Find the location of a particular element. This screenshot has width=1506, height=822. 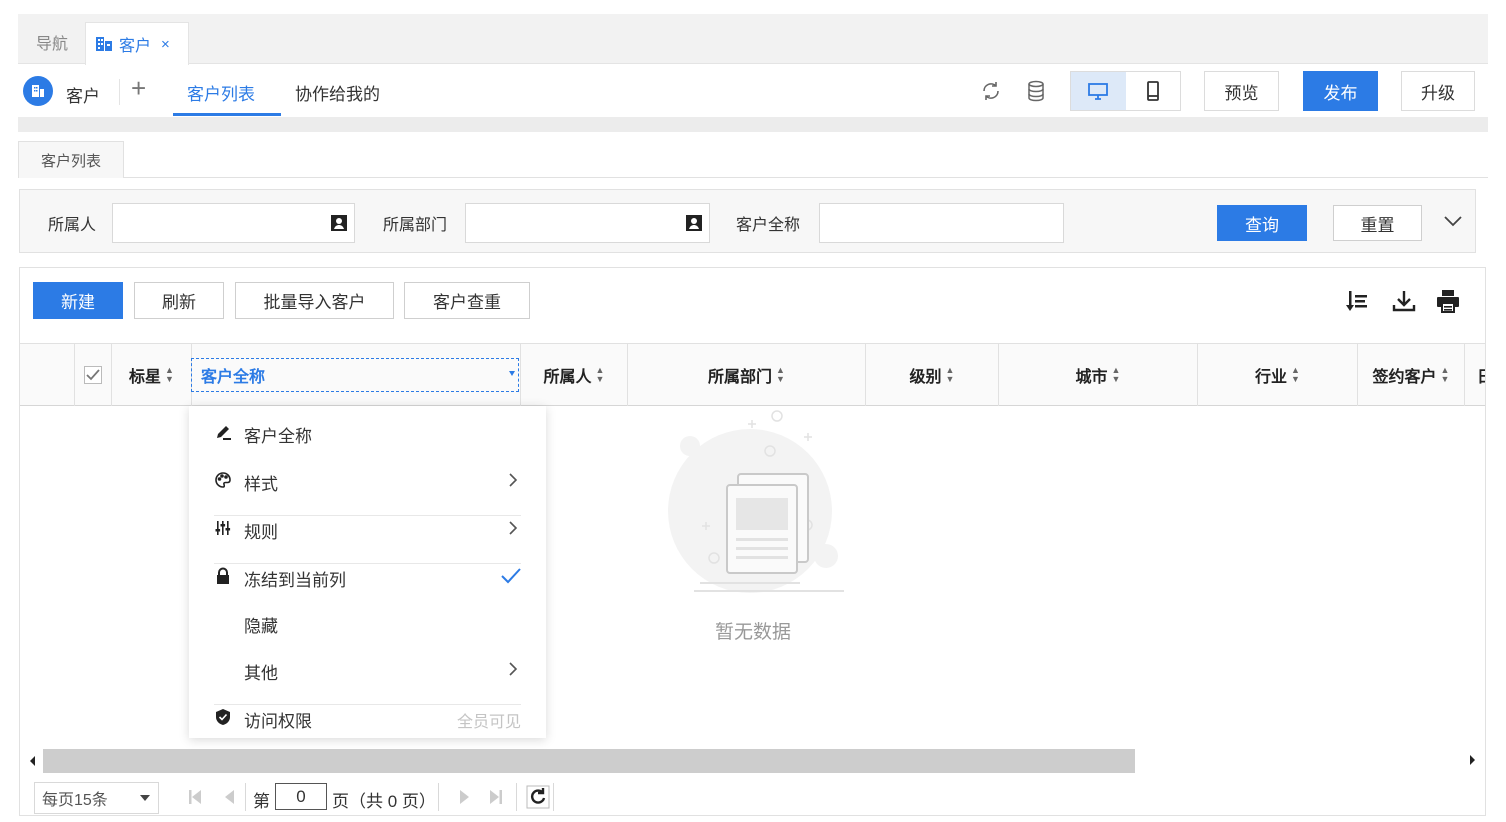

column-header-signed: 签约客户 ▲ ▼ is located at coordinates (1411, 375).